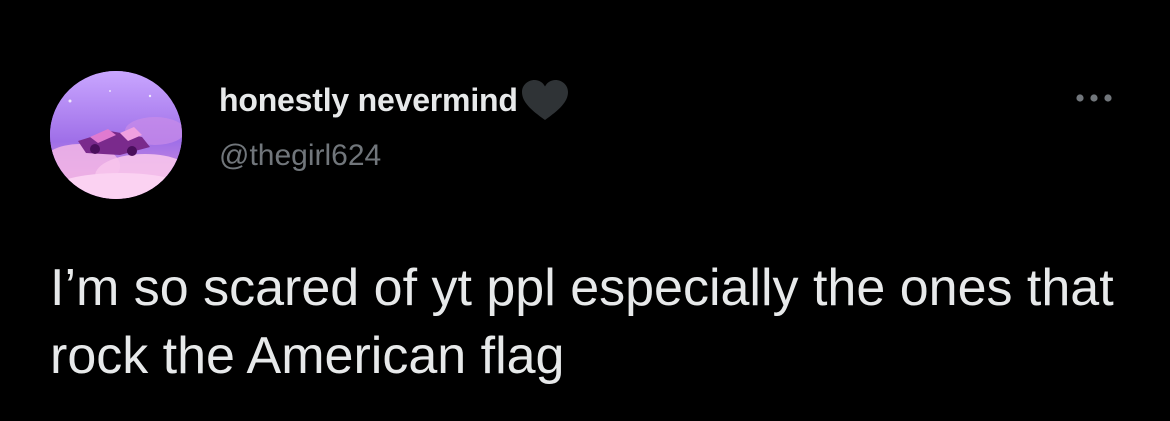 This screenshot has width=1170, height=421. I want to click on black-heart-icon, so click(544, 100).